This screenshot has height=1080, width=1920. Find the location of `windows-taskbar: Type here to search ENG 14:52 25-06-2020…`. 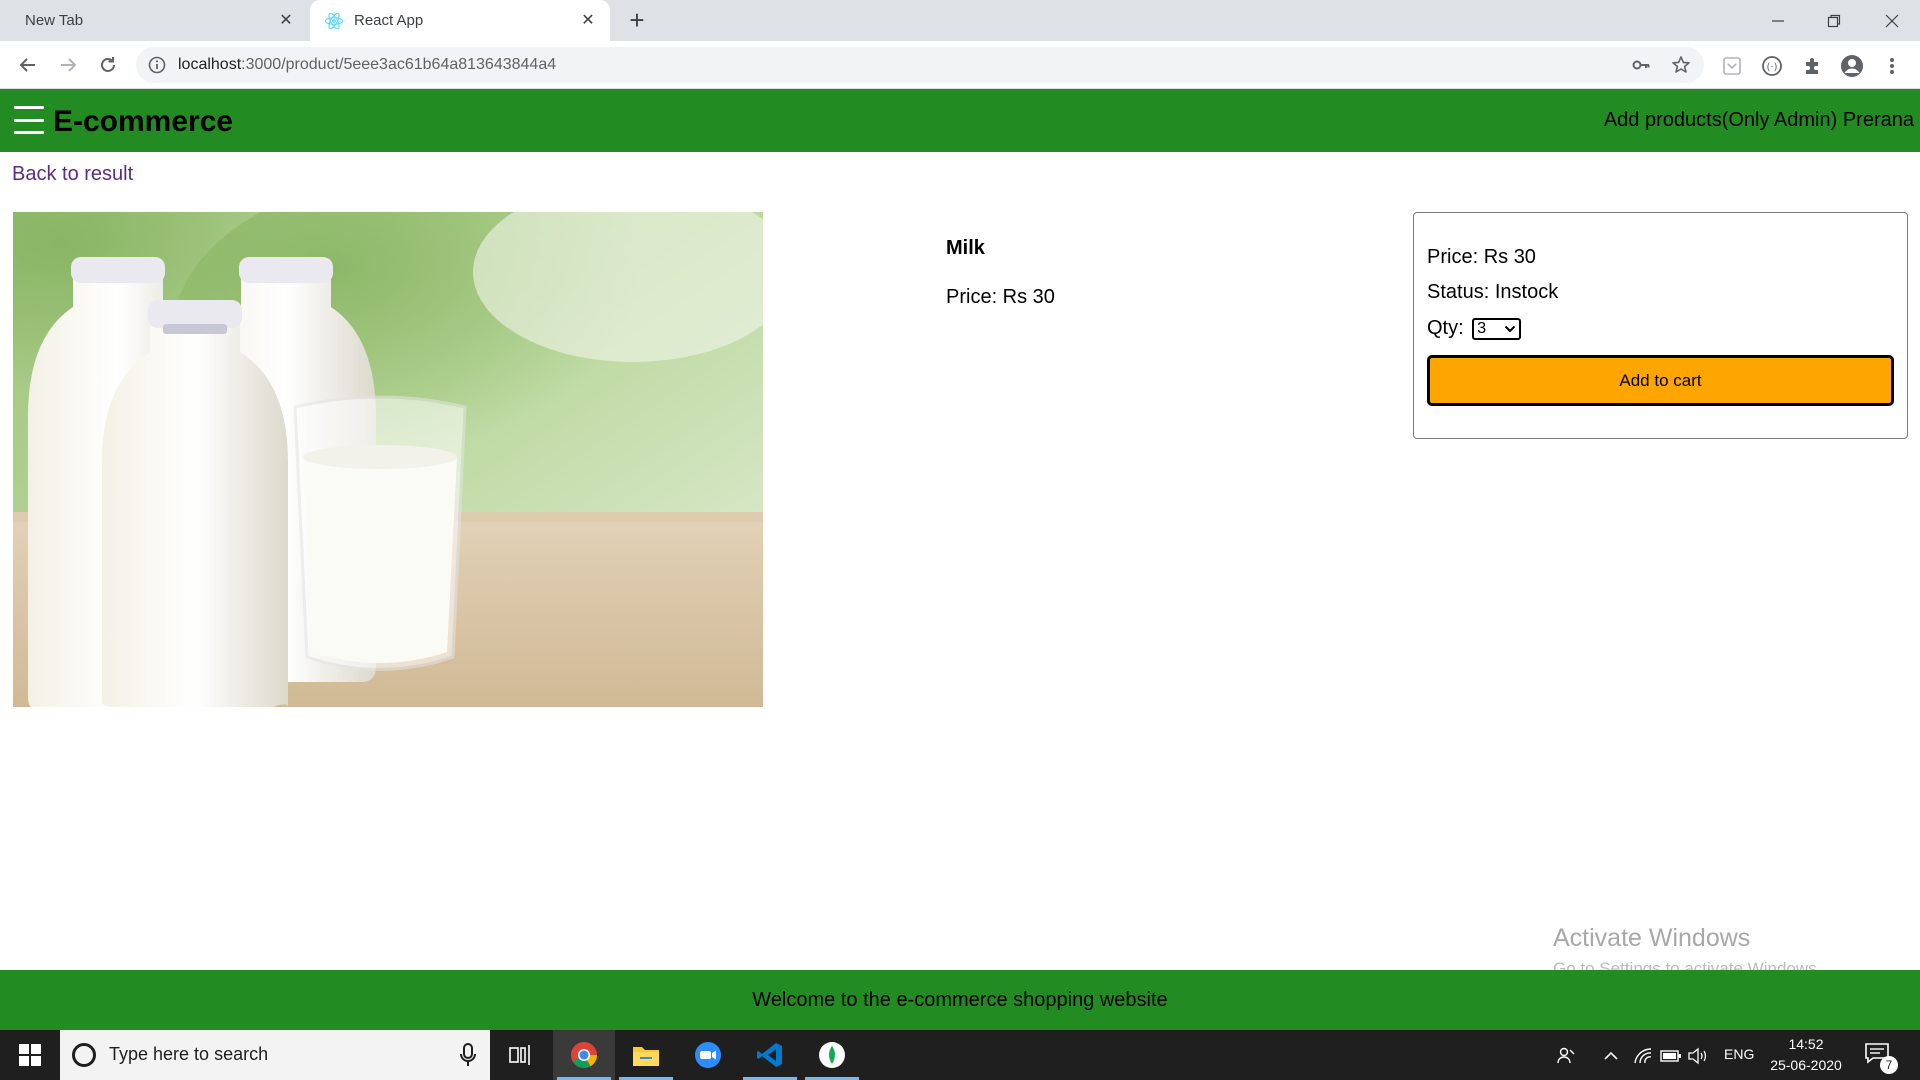

windows-taskbar: Type here to search ENG 14:52 25-06-2020… is located at coordinates (960, 1055).